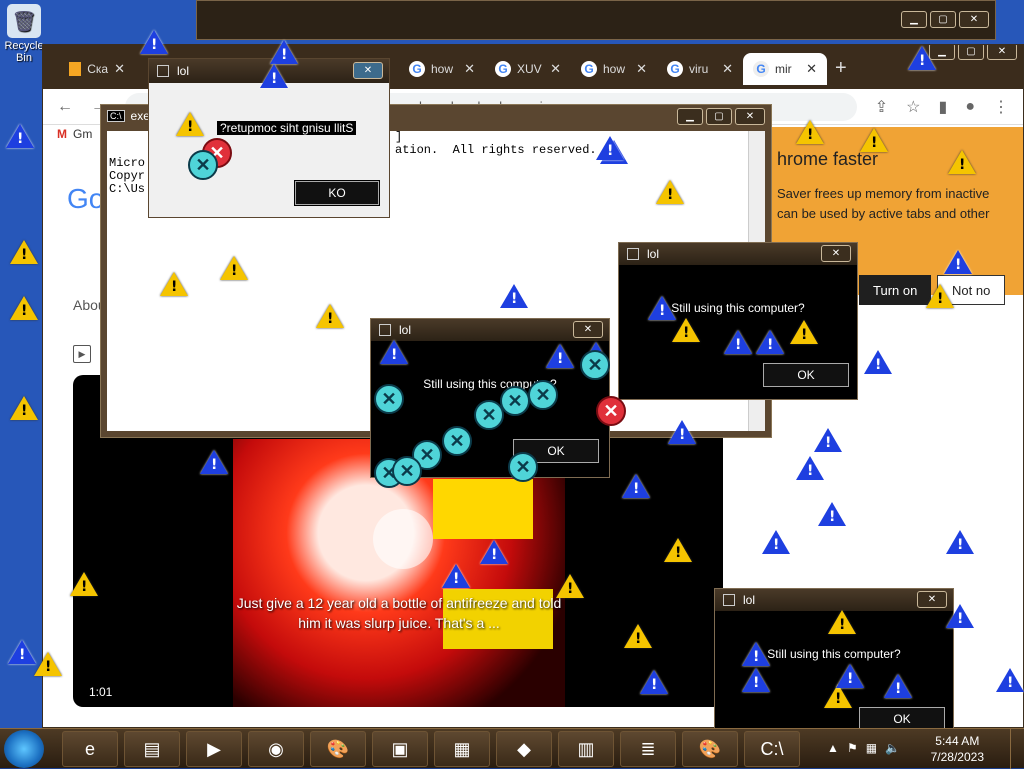 Image resolution: width=1024 pixels, height=769 pixels. What do you see at coordinates (596, 20) in the screenshot?
I see `background-window: ▁ ▢ ✕` at bounding box center [596, 20].